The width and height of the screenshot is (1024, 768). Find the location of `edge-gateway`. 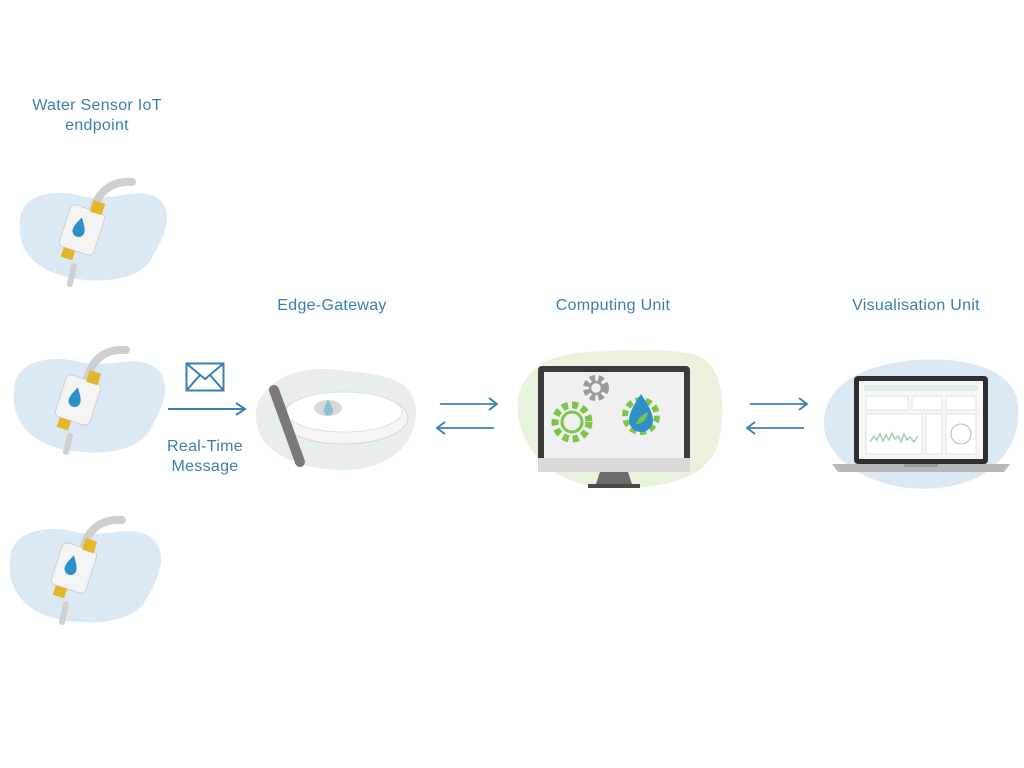

edge-gateway is located at coordinates (334, 416).